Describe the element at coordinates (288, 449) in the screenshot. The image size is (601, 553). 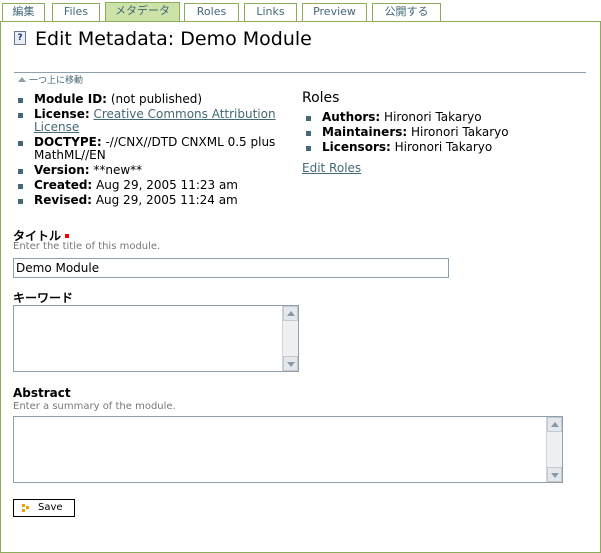
I see `abstract-textarea` at that location.